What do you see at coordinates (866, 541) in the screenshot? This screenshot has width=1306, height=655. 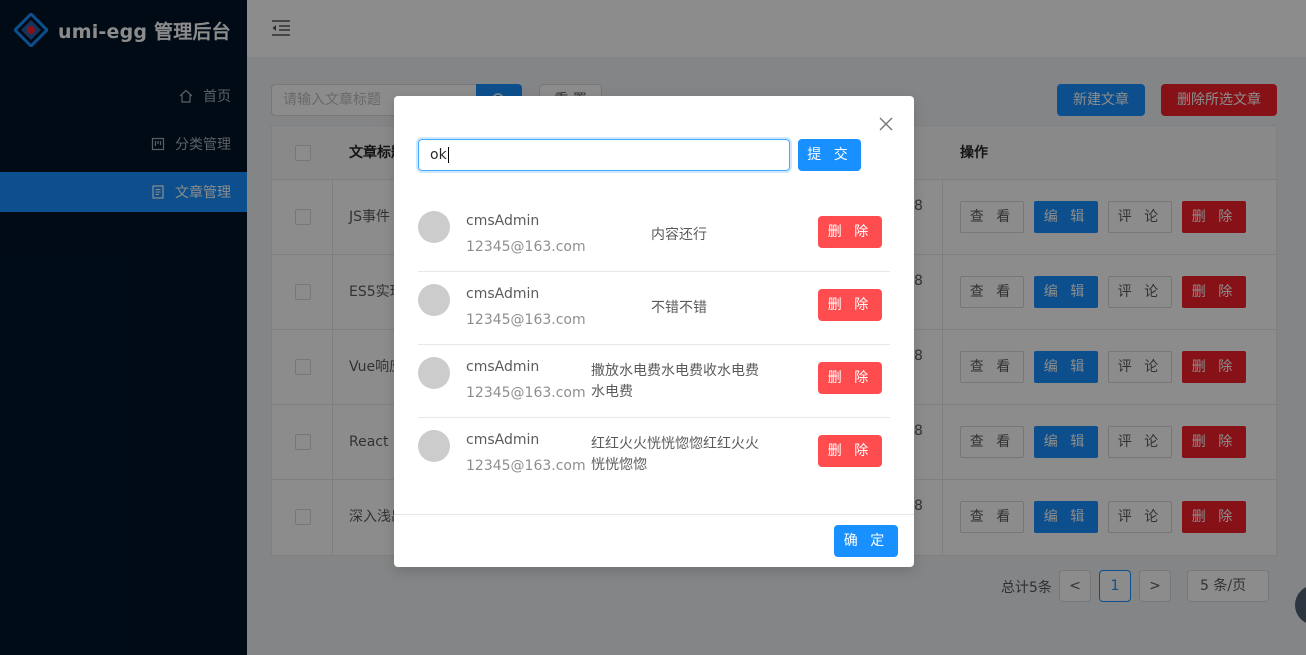 I see `ok-button: 确 定` at bounding box center [866, 541].